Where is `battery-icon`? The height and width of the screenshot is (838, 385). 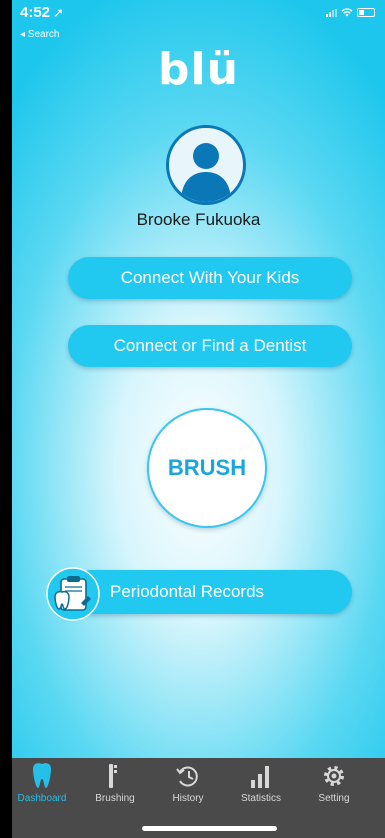
battery-icon is located at coordinates (366, 12).